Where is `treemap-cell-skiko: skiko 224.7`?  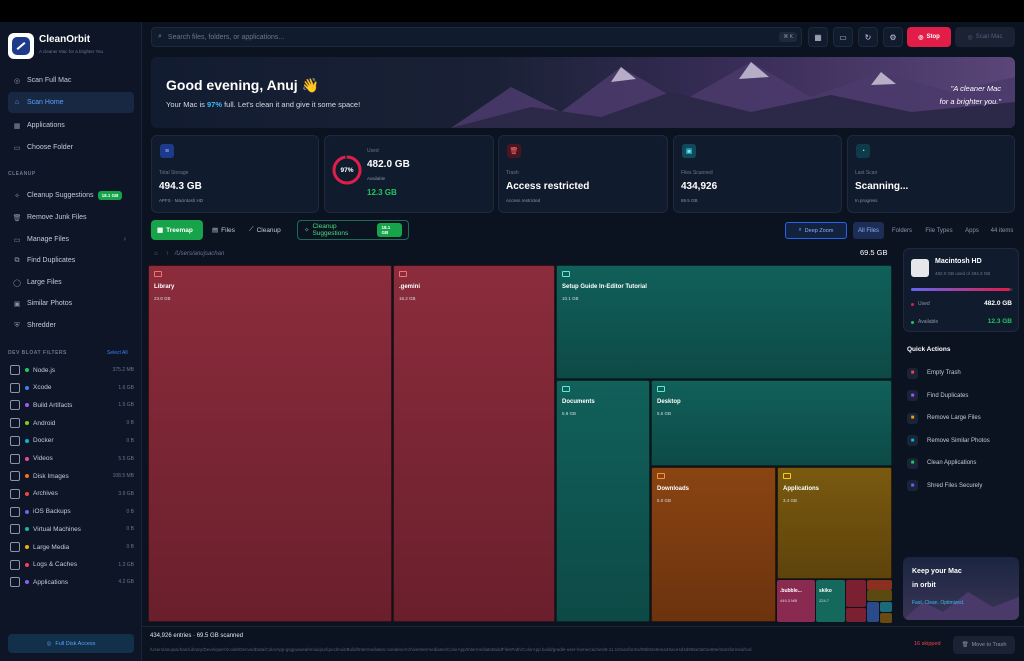 treemap-cell-skiko: skiko 224.7 is located at coordinates (830, 601).